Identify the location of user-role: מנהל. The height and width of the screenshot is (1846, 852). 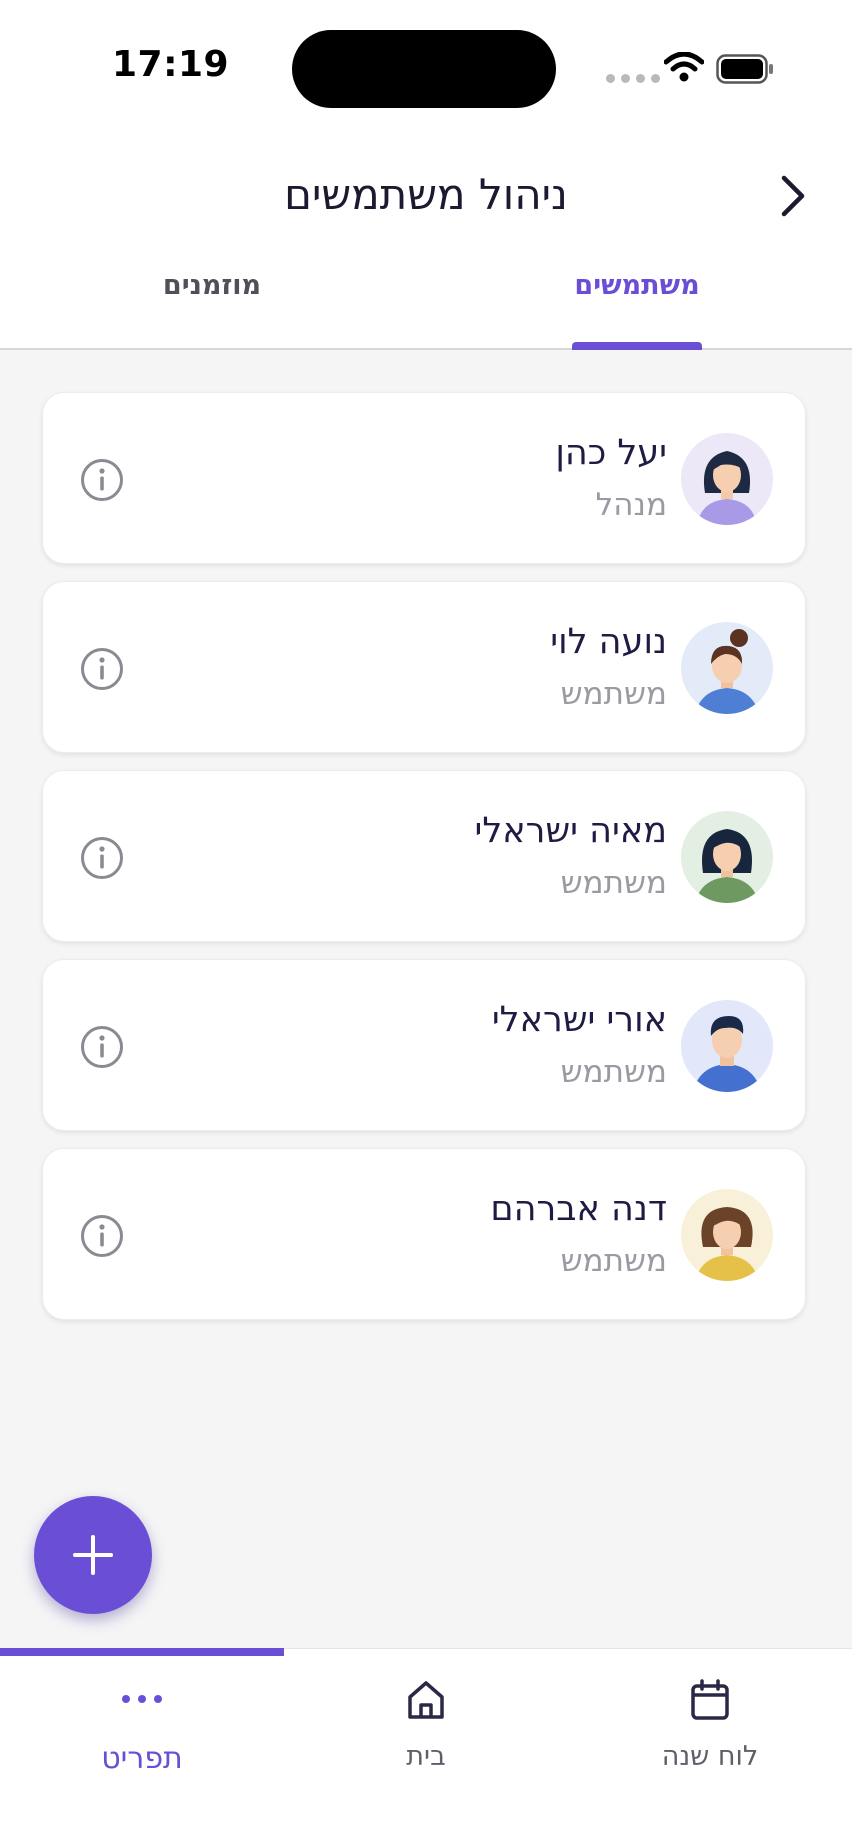
(631, 505).